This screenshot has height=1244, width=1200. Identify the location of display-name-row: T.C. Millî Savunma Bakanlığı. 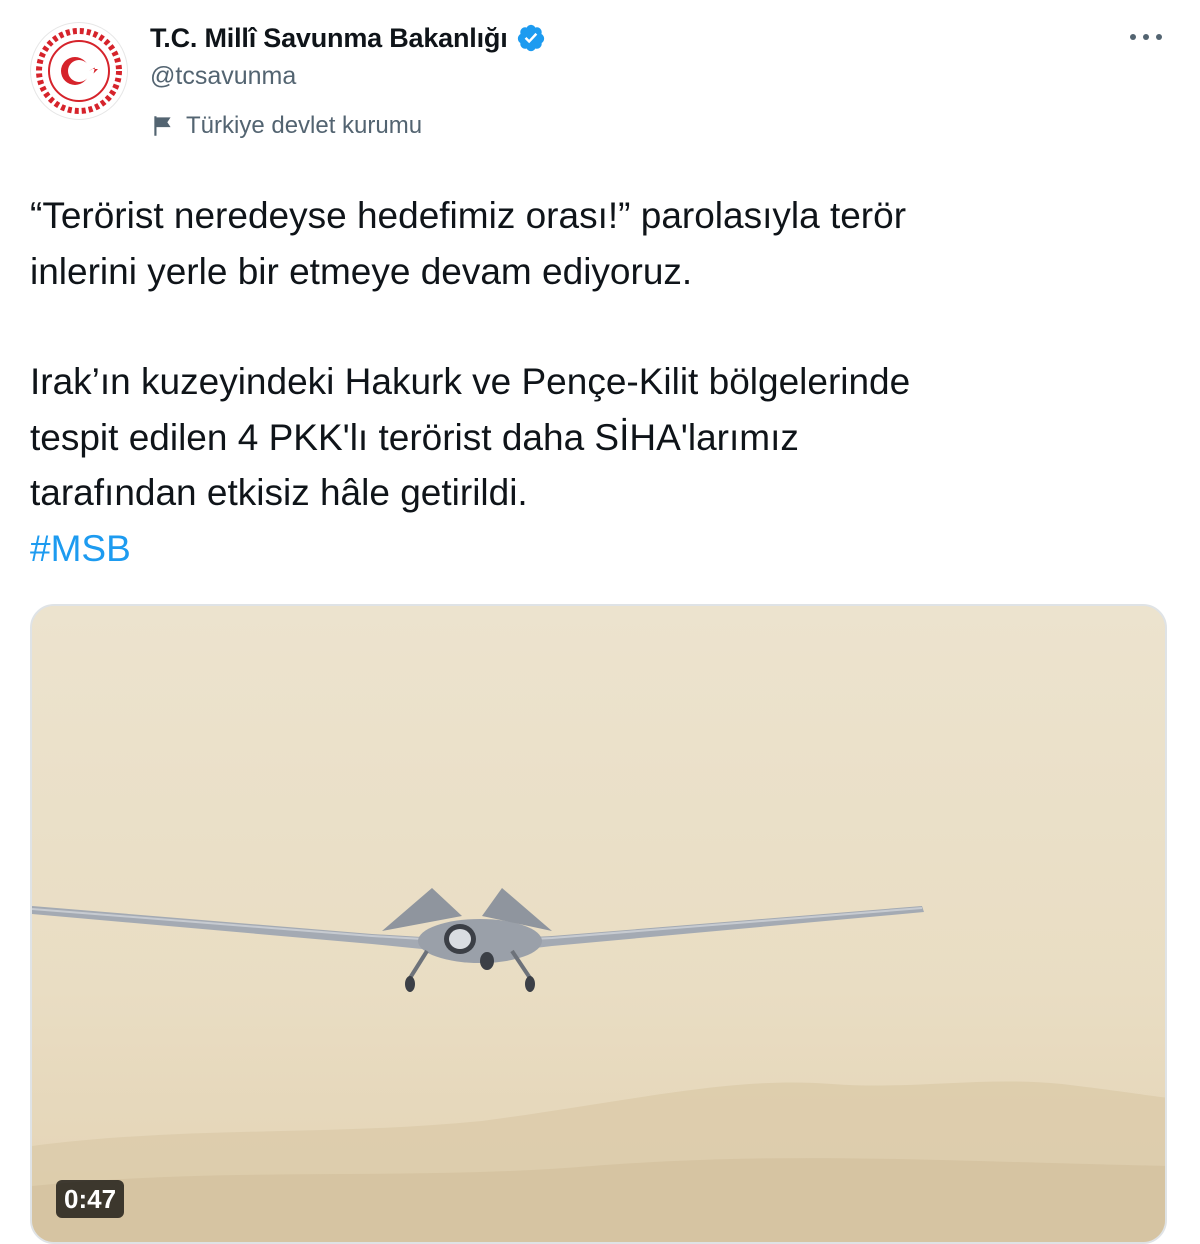
(348, 38).